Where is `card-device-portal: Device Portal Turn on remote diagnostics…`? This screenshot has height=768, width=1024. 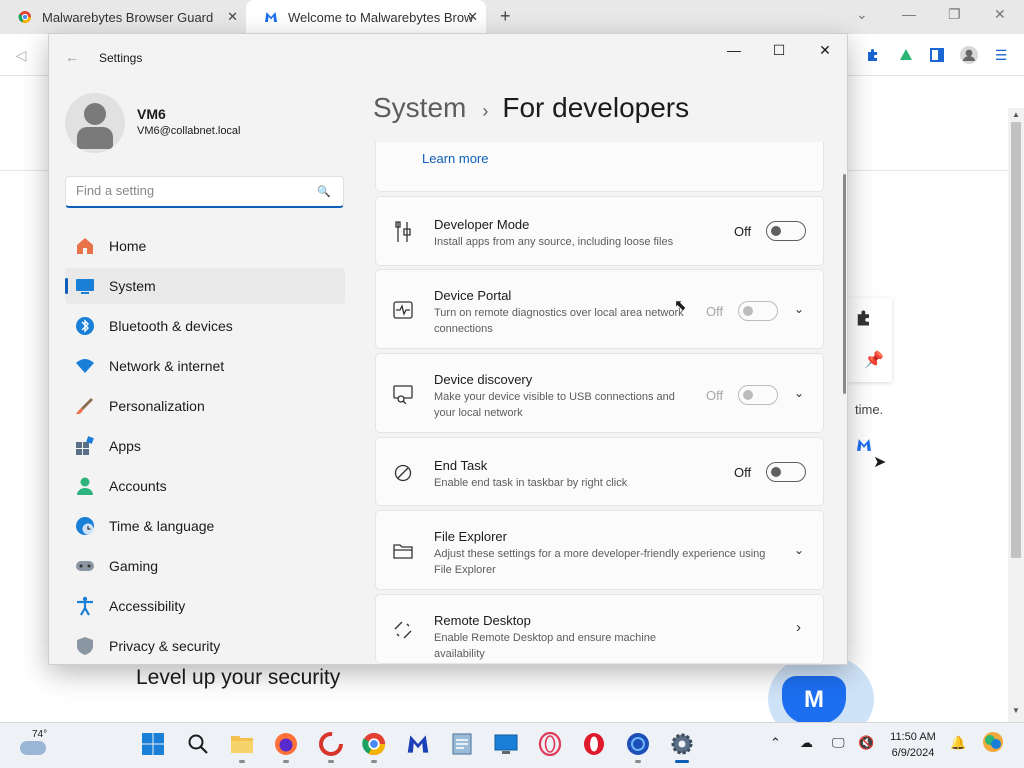
card-device-portal: Device Portal Turn on remote diagnostics… is located at coordinates (599, 309).